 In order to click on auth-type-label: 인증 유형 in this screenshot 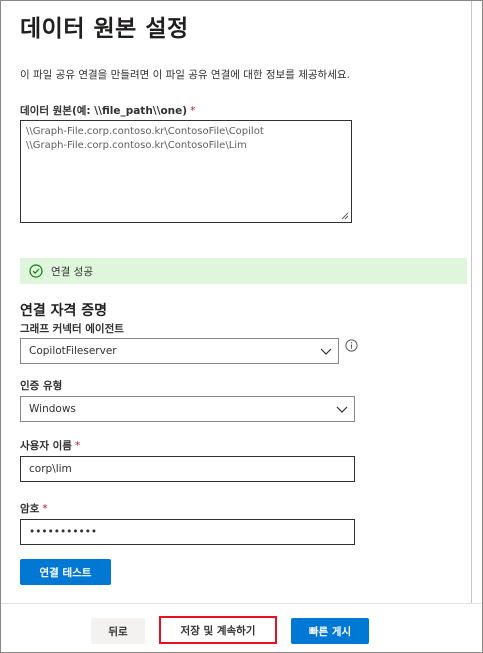, I will do `click(41, 386)`.